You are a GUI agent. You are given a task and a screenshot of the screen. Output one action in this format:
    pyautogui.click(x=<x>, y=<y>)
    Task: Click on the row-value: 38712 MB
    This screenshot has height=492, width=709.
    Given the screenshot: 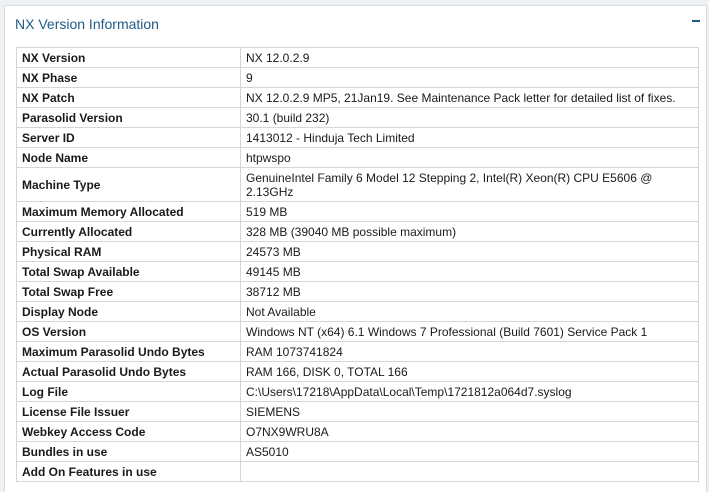 What is the action you would take?
    pyautogui.click(x=469, y=291)
    